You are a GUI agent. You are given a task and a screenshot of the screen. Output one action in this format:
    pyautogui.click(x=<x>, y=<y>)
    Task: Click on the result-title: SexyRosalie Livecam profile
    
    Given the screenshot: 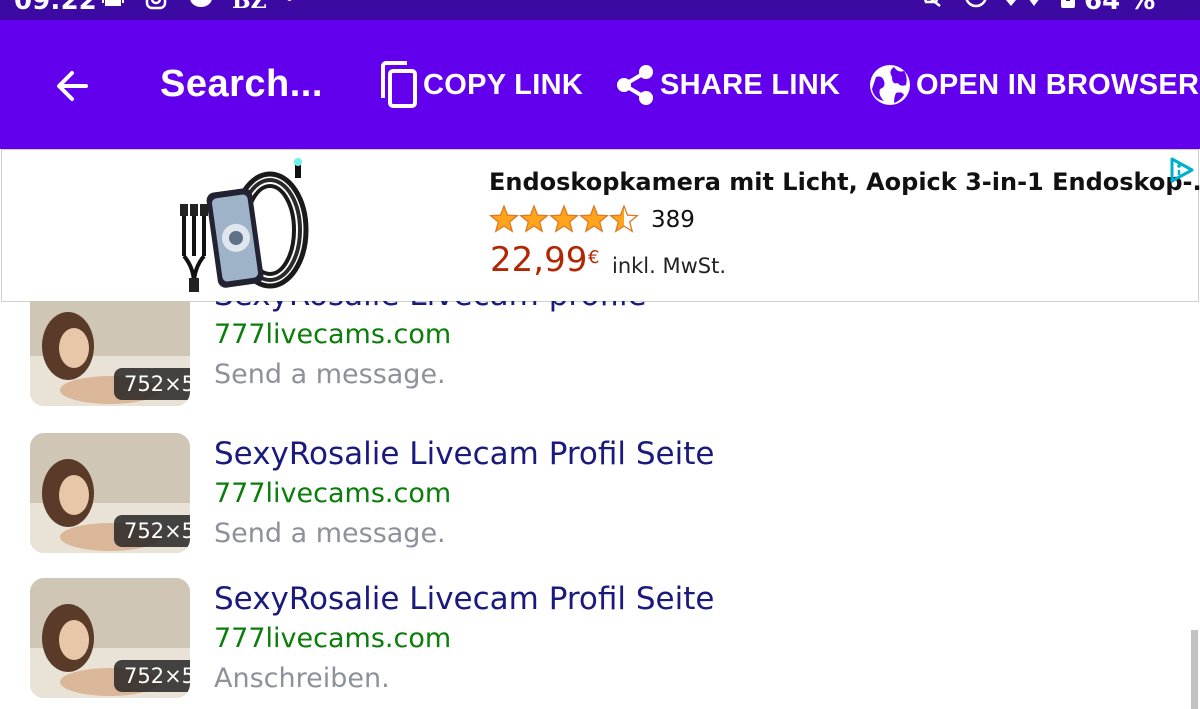 What is the action you would take?
    pyautogui.click(x=430, y=307)
    